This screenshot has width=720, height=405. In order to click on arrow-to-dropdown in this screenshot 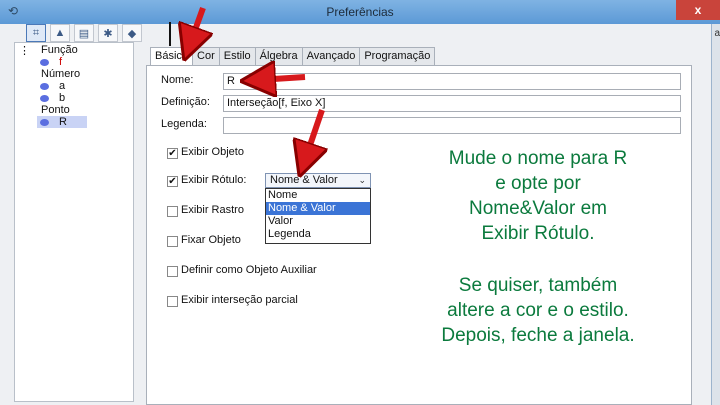, I will do `click(313, 134)`.